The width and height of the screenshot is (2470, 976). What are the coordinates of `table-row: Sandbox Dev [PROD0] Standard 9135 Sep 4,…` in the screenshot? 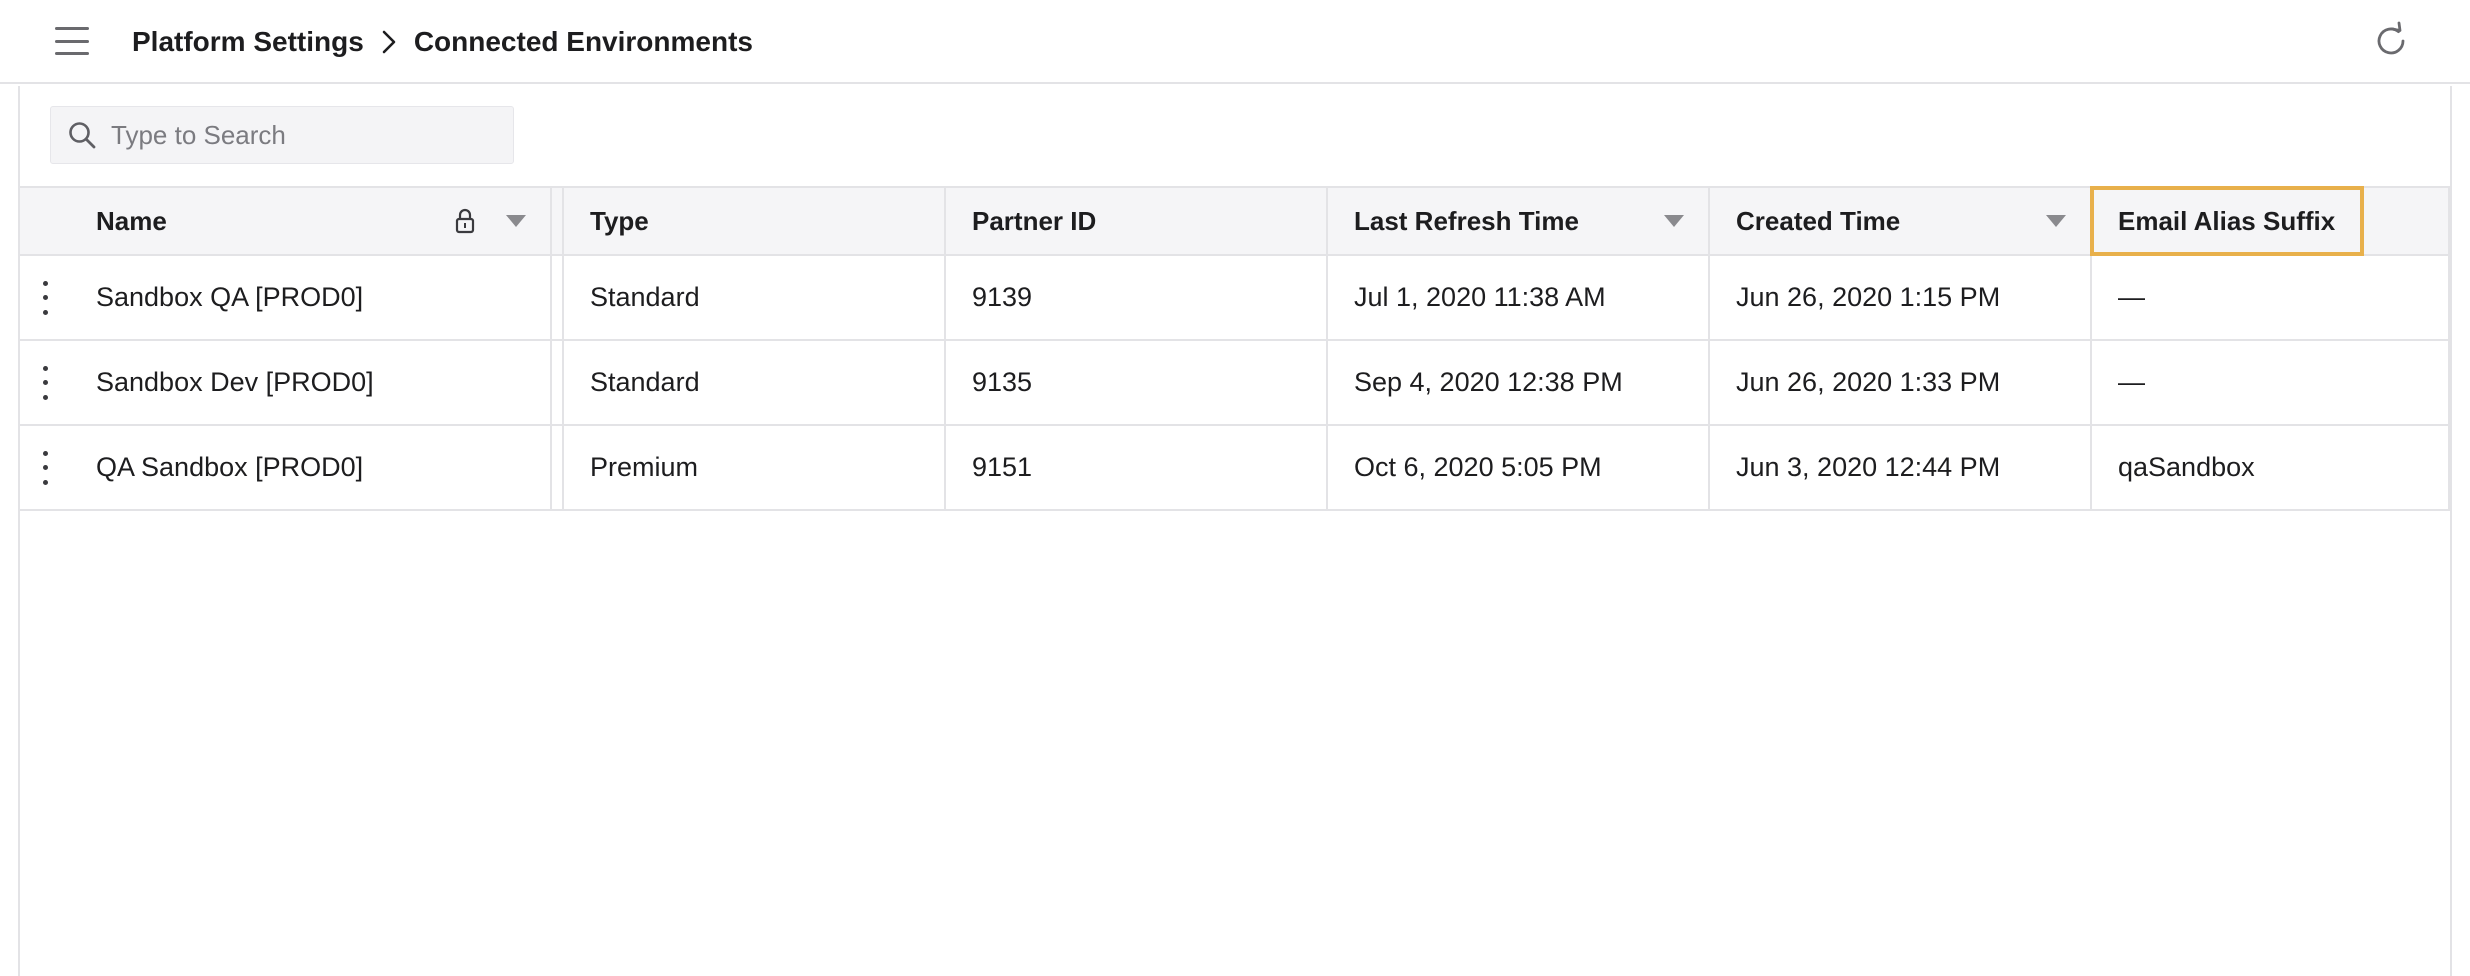 It's located at (1235, 383).